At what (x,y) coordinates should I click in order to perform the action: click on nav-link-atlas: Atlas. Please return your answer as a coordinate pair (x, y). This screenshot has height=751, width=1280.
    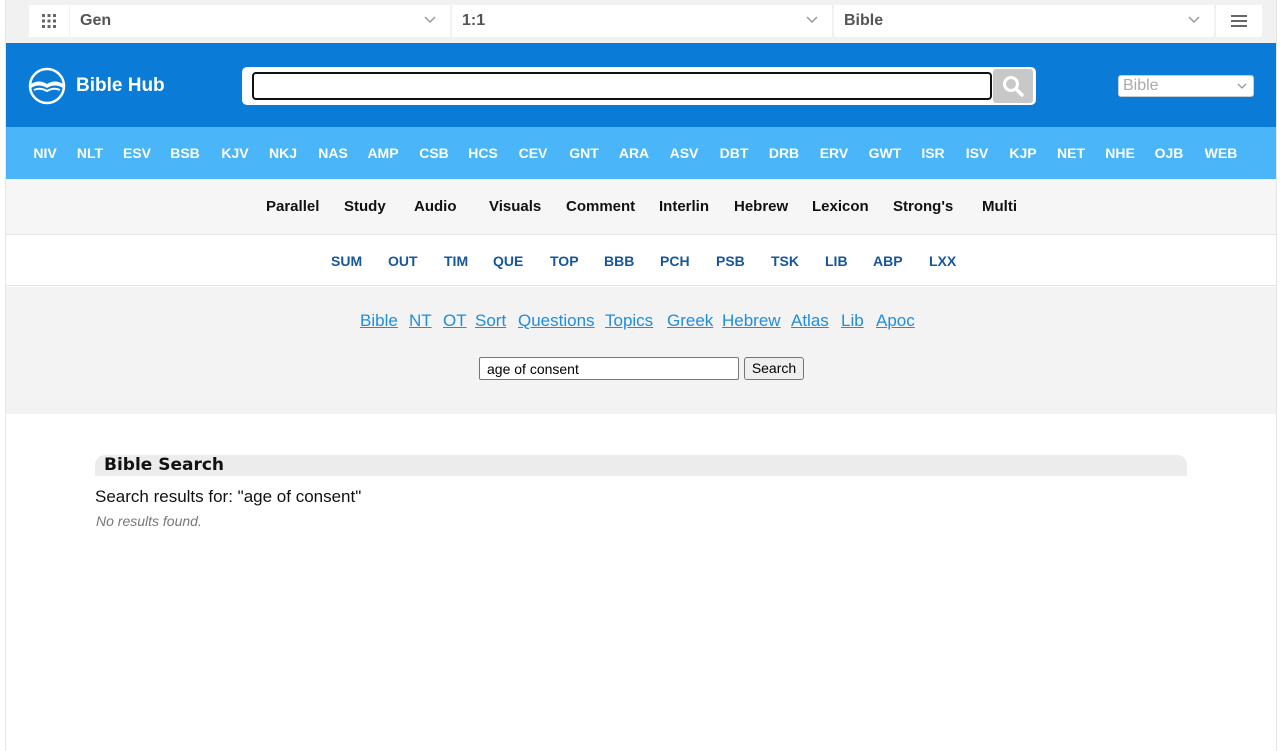
    Looking at the image, I should click on (810, 321).